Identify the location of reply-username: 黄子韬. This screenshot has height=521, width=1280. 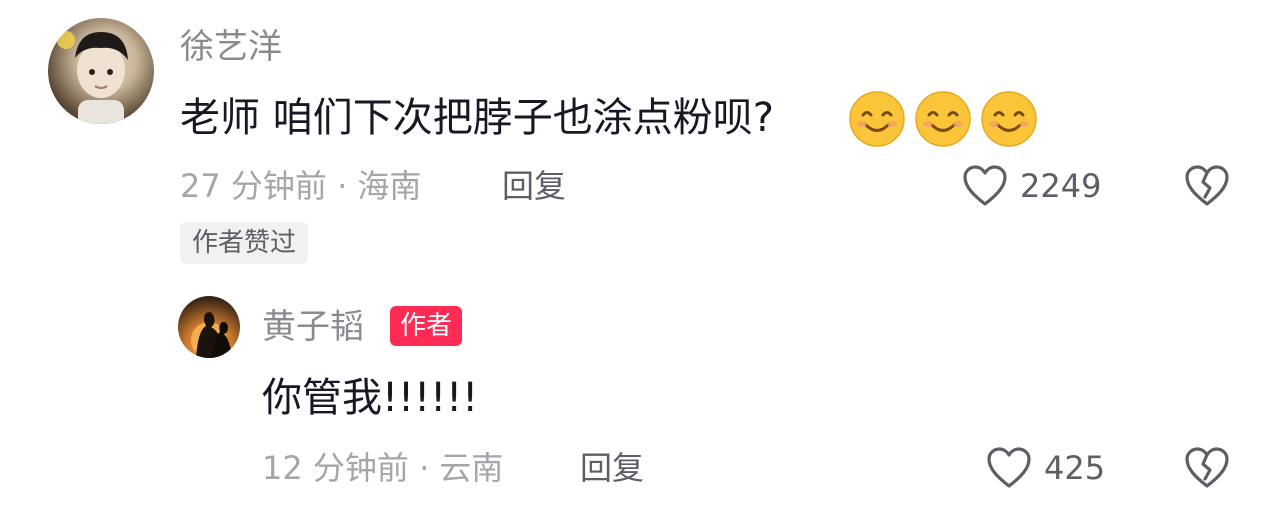
(313, 327).